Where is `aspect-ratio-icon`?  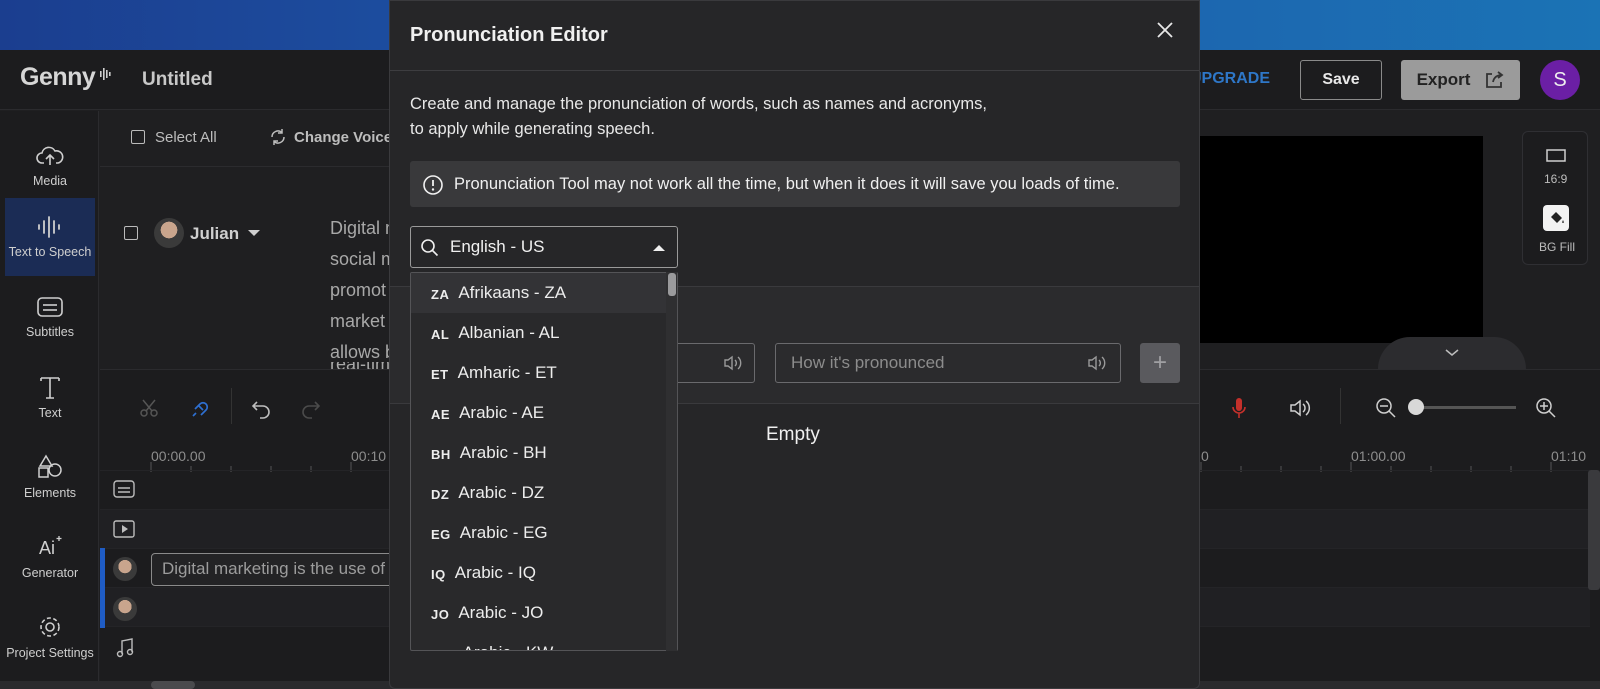 aspect-ratio-icon is located at coordinates (1556, 155).